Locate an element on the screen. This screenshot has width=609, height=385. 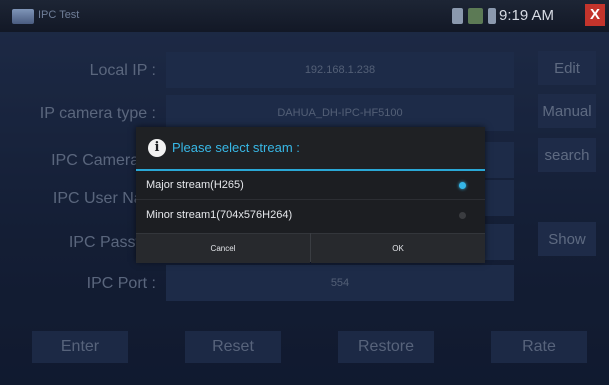
dialog-header: i Please select stream : is located at coordinates (310, 149).